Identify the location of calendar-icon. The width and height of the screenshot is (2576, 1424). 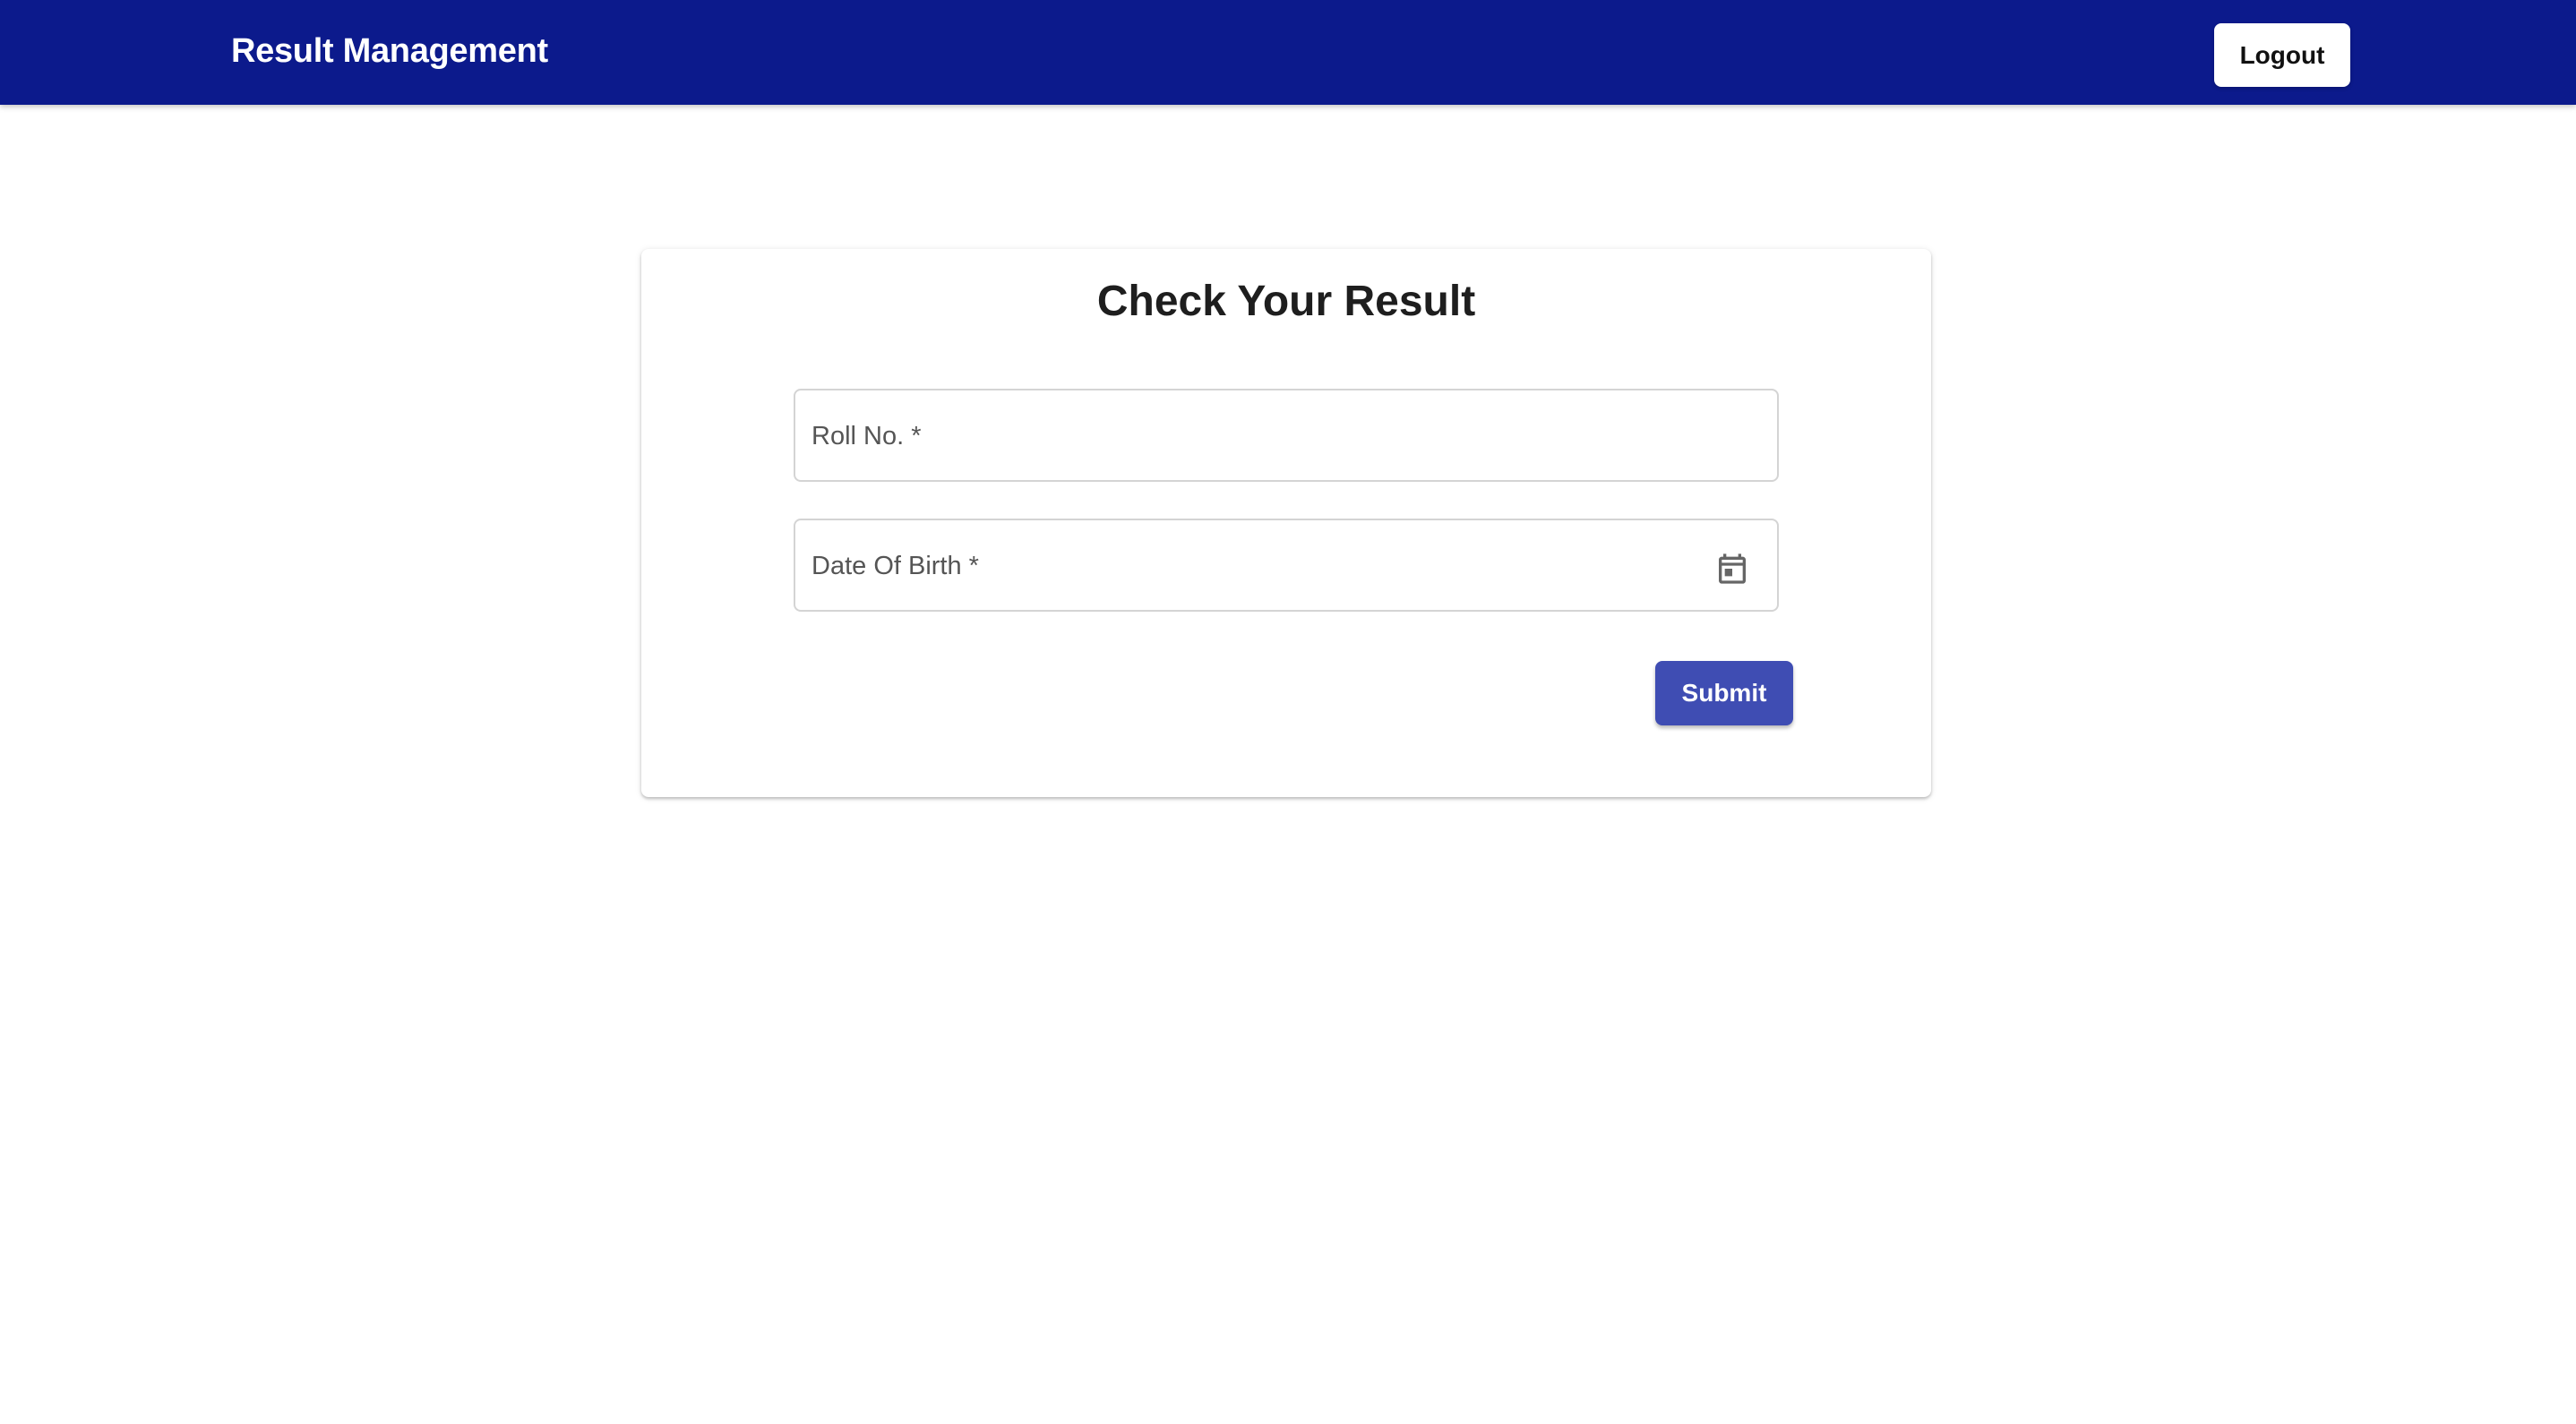
(1732, 569).